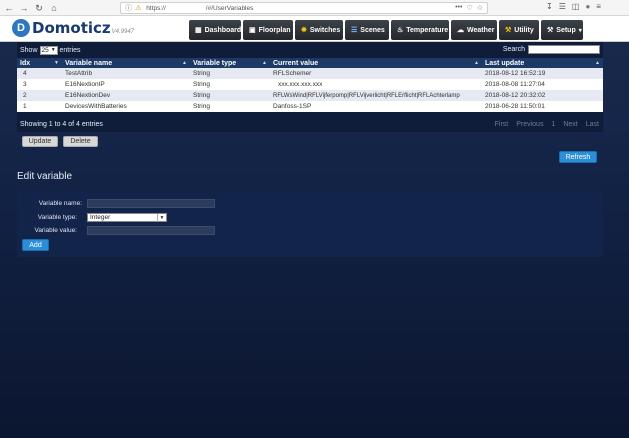  What do you see at coordinates (564, 49) in the screenshot?
I see `search-input` at bounding box center [564, 49].